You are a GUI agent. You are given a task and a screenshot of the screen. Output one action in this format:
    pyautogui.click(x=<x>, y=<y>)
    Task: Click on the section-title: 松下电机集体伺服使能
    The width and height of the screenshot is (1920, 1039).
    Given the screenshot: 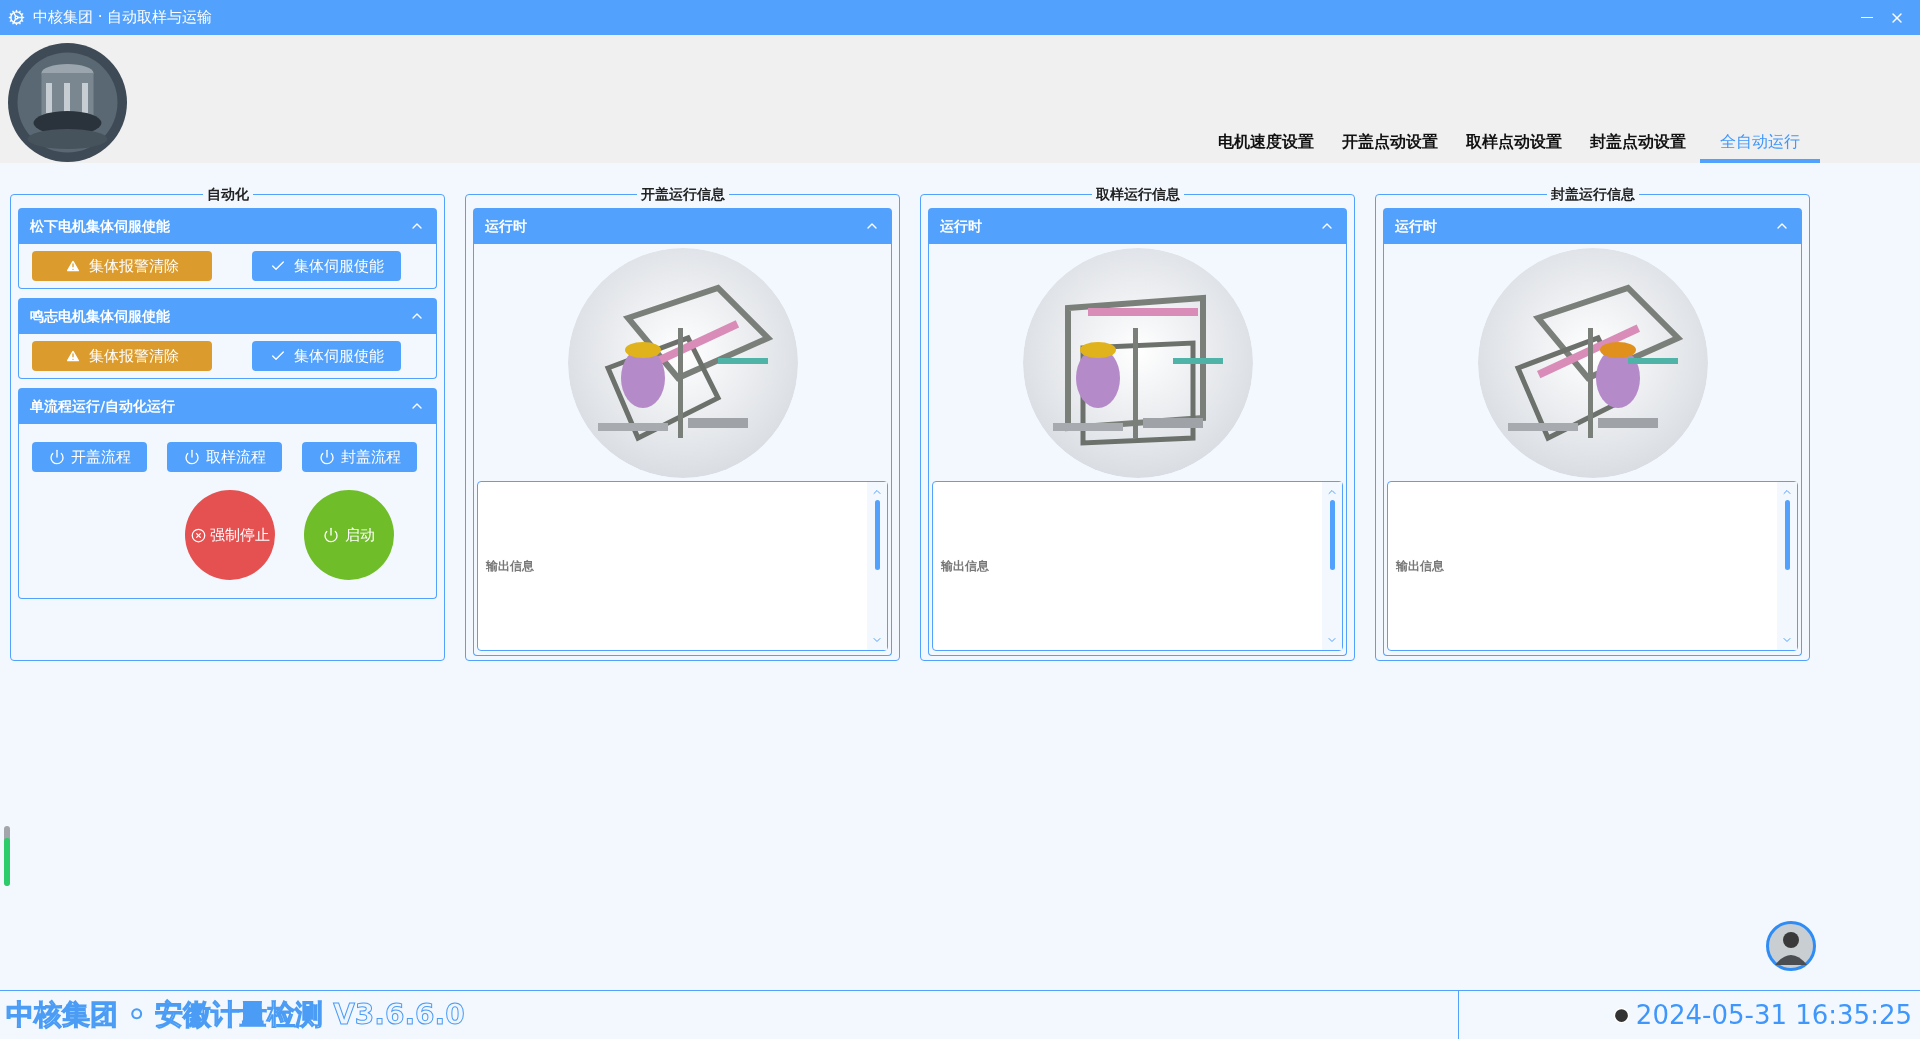 What is the action you would take?
    pyautogui.click(x=100, y=226)
    